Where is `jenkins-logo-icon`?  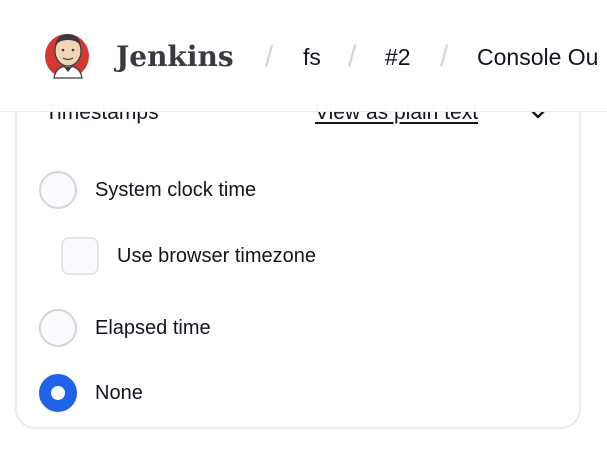 jenkins-logo-icon is located at coordinates (67, 54).